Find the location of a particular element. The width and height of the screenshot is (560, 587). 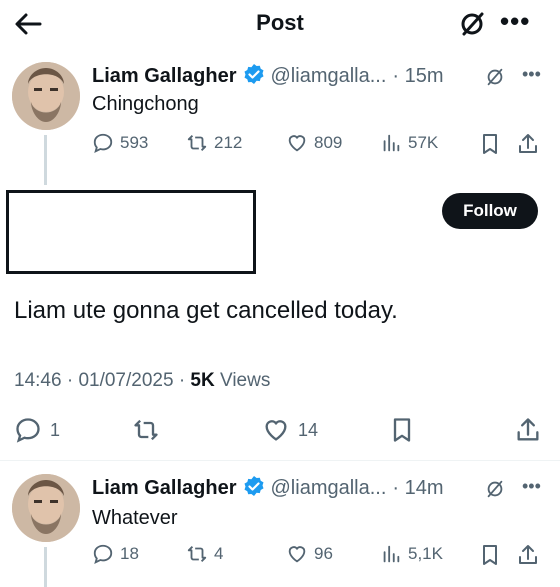

post-text: Whatever is located at coordinates (135, 518).